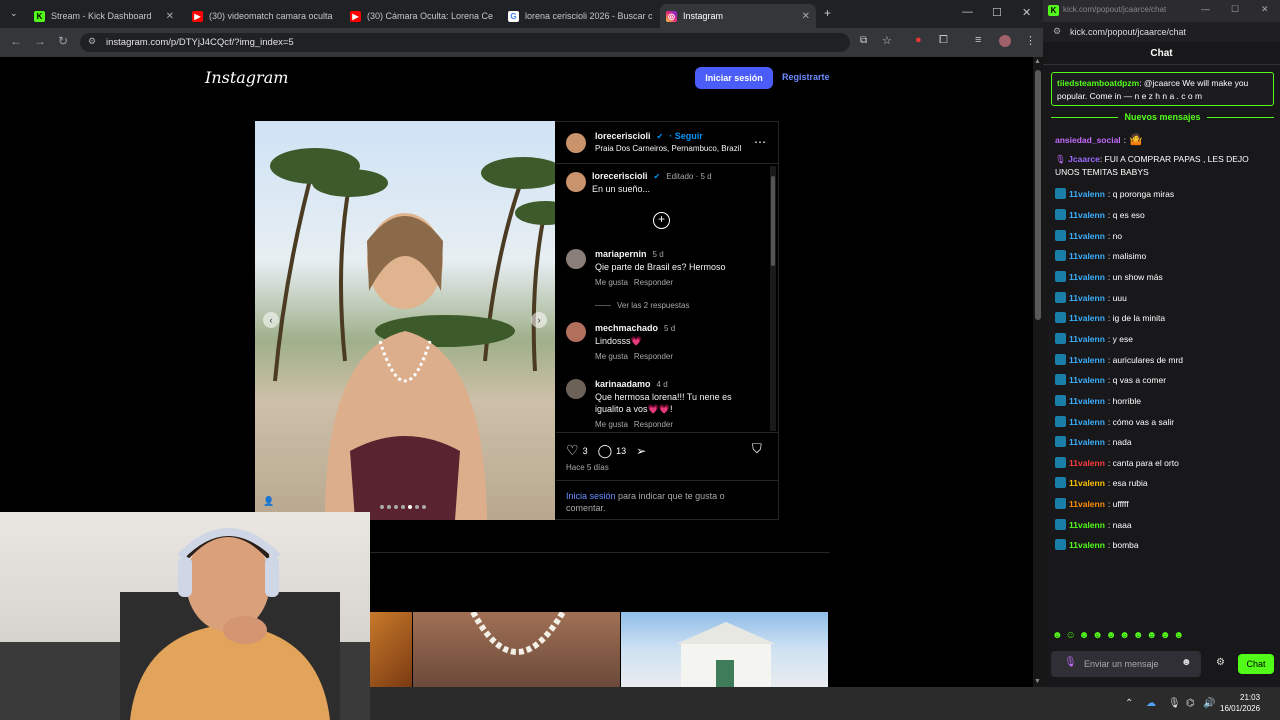 Image resolution: width=1280 pixels, height=720 pixels. Describe the element at coordinates (268, 501) in the screenshot. I see `tagged-user-icon: 👤` at that location.